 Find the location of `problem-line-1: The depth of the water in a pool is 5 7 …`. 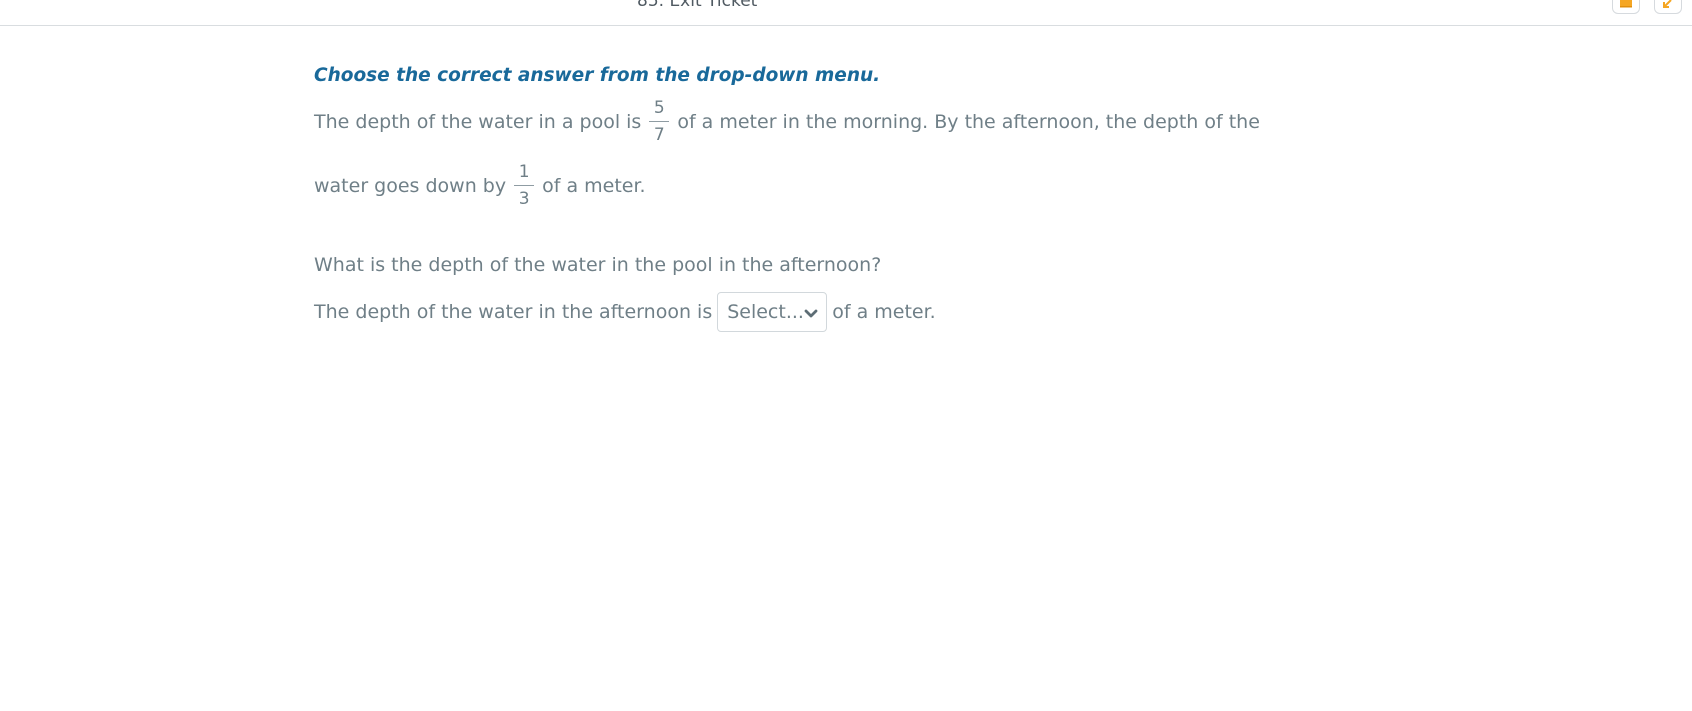

problem-line-1: The depth of the water in a pool is 5 7 … is located at coordinates (787, 122).